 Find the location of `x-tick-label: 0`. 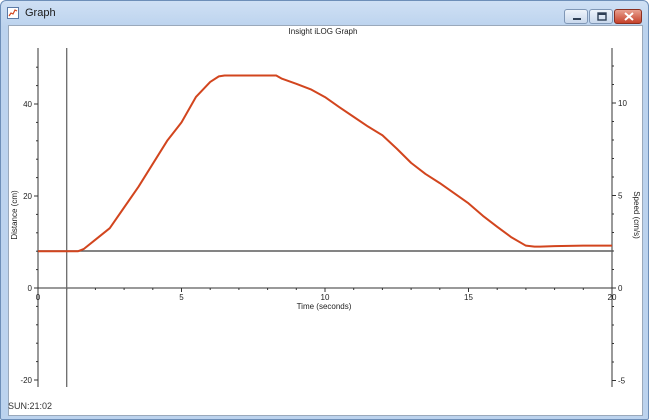

x-tick-label: 0 is located at coordinates (38, 297).